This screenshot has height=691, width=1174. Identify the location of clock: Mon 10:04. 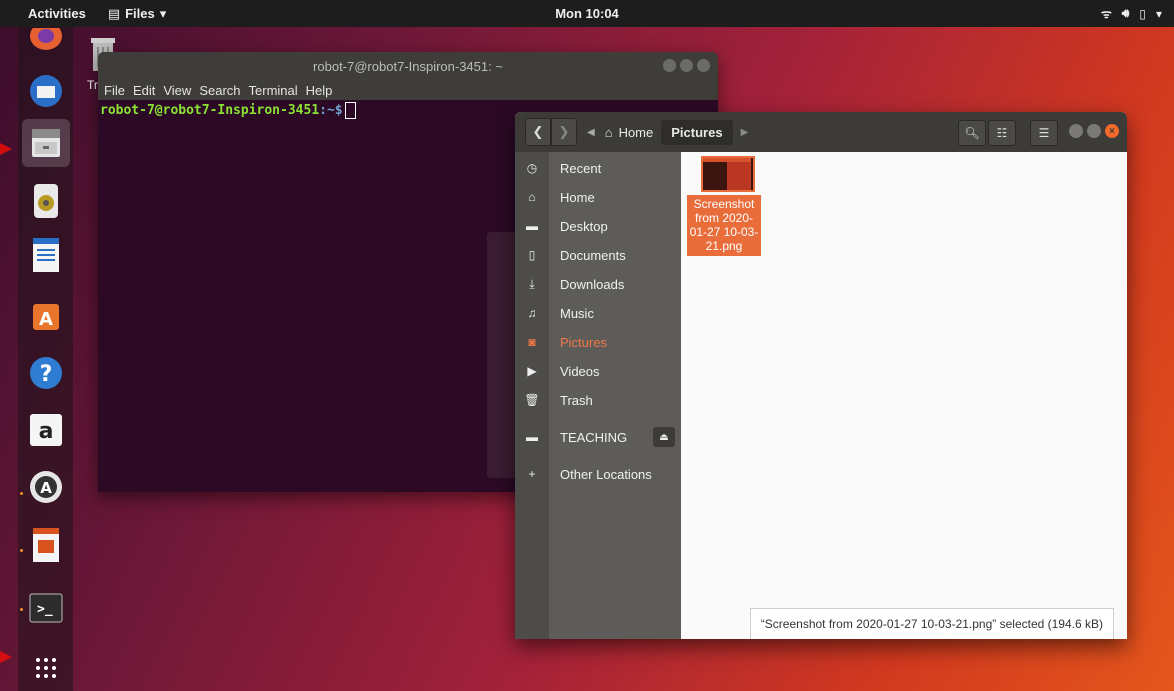
(587, 13).